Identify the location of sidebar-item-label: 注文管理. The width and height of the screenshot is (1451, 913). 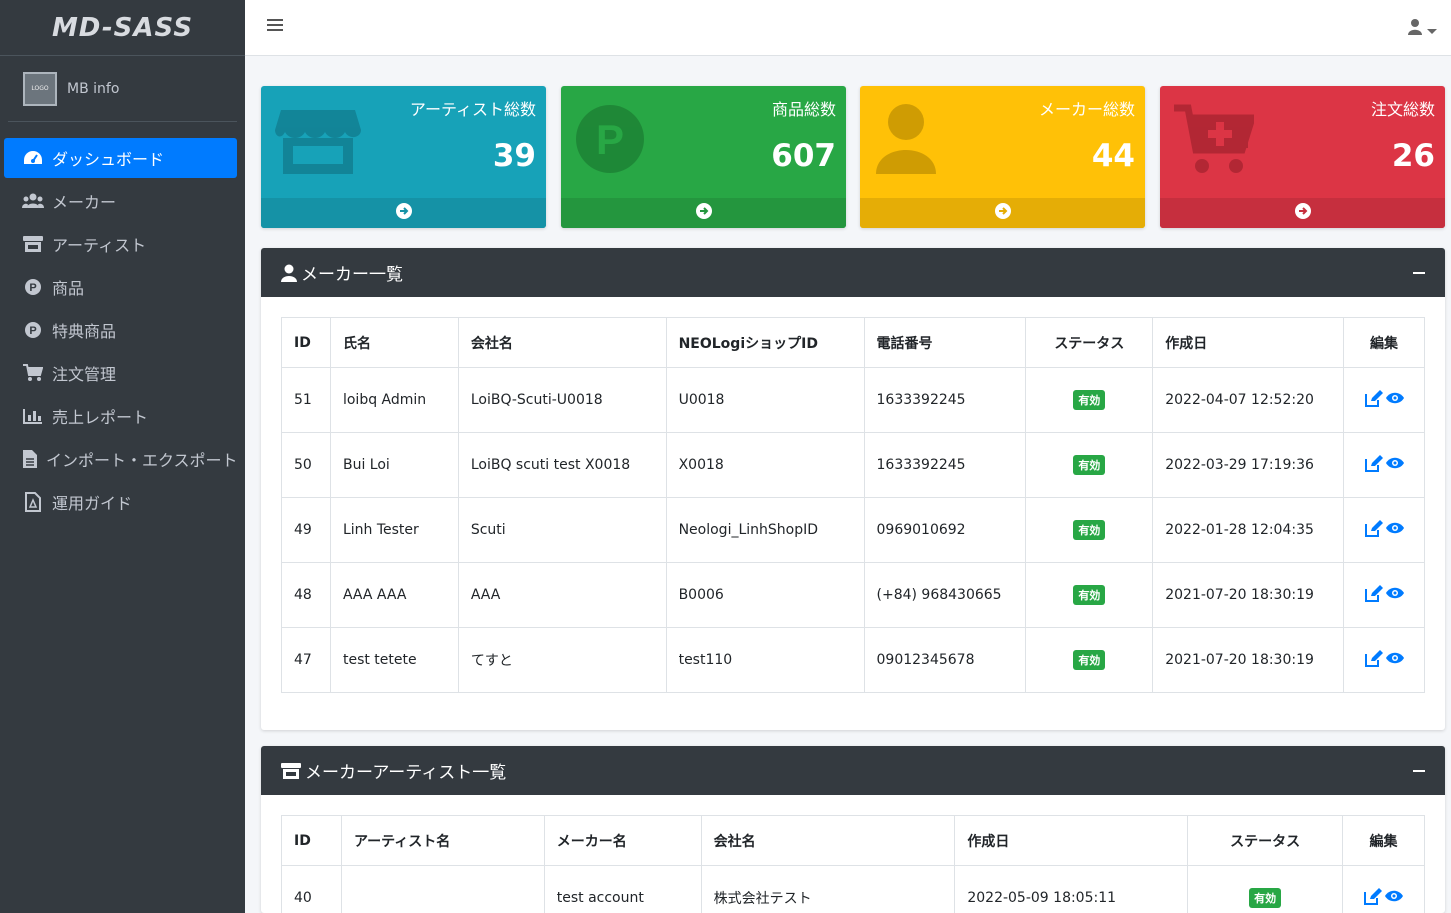
(84, 374).